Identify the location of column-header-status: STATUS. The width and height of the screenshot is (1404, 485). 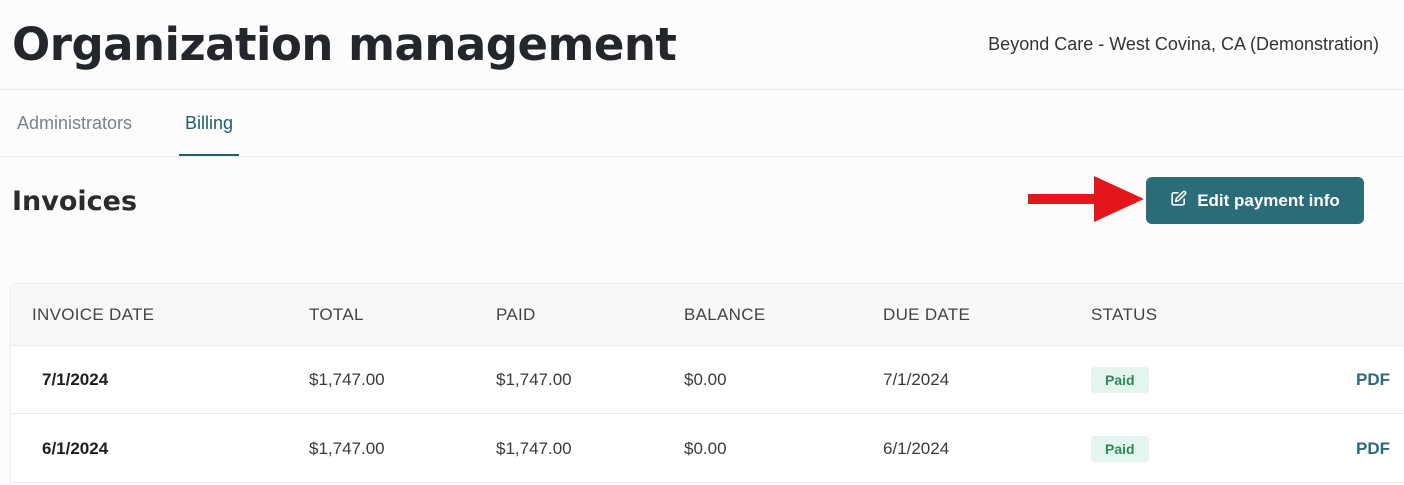
(1124, 314).